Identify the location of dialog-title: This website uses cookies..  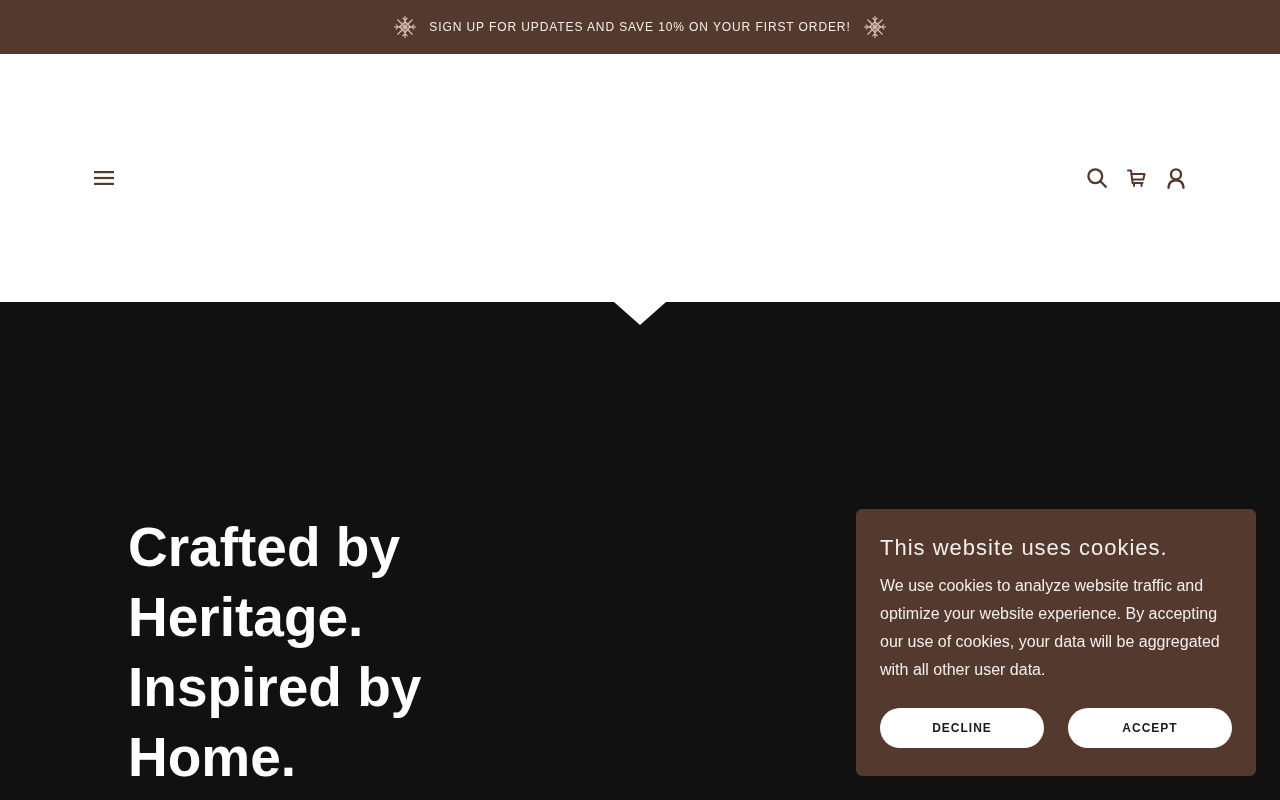
(1024, 548).